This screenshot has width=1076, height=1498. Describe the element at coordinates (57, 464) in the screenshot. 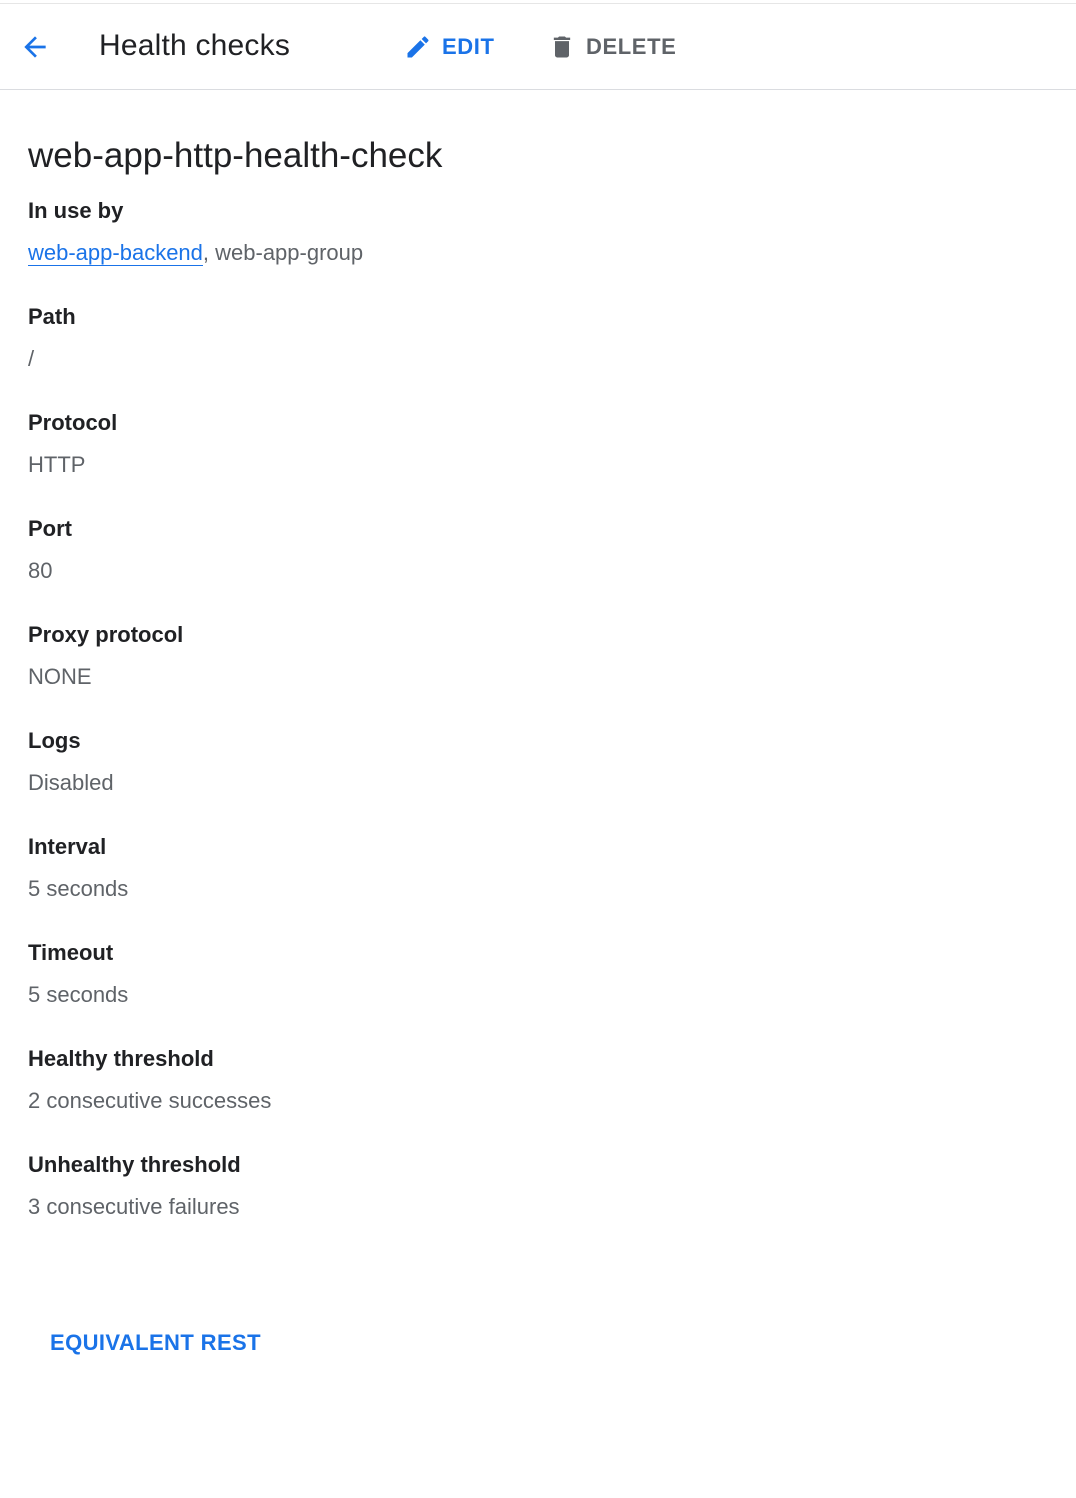

I see `field-value: HTTP` at that location.